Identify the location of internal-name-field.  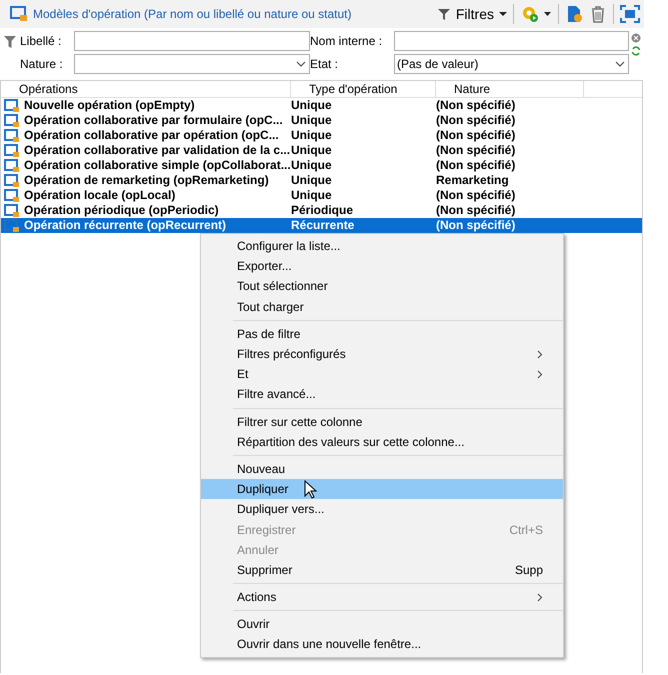
(511, 41).